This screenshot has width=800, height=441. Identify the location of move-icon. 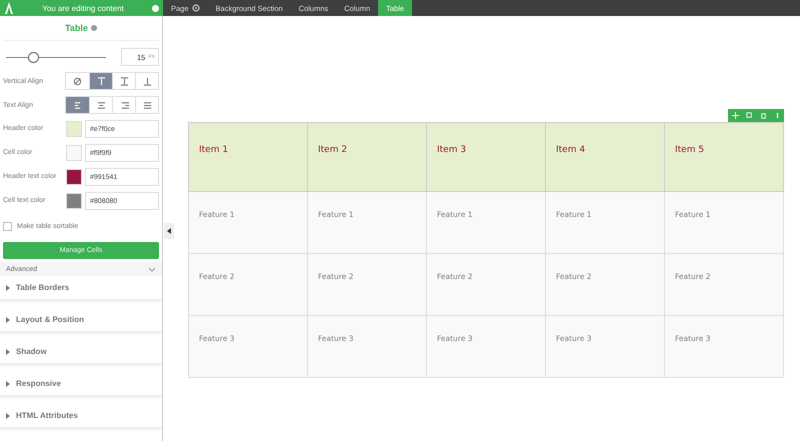
(735, 115).